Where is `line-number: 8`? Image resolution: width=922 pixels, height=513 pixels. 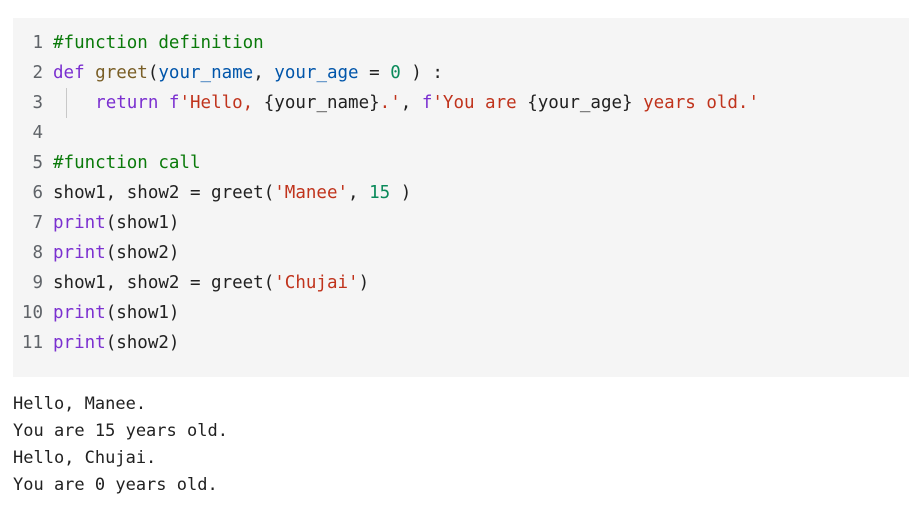 line-number: 8 is located at coordinates (37, 253).